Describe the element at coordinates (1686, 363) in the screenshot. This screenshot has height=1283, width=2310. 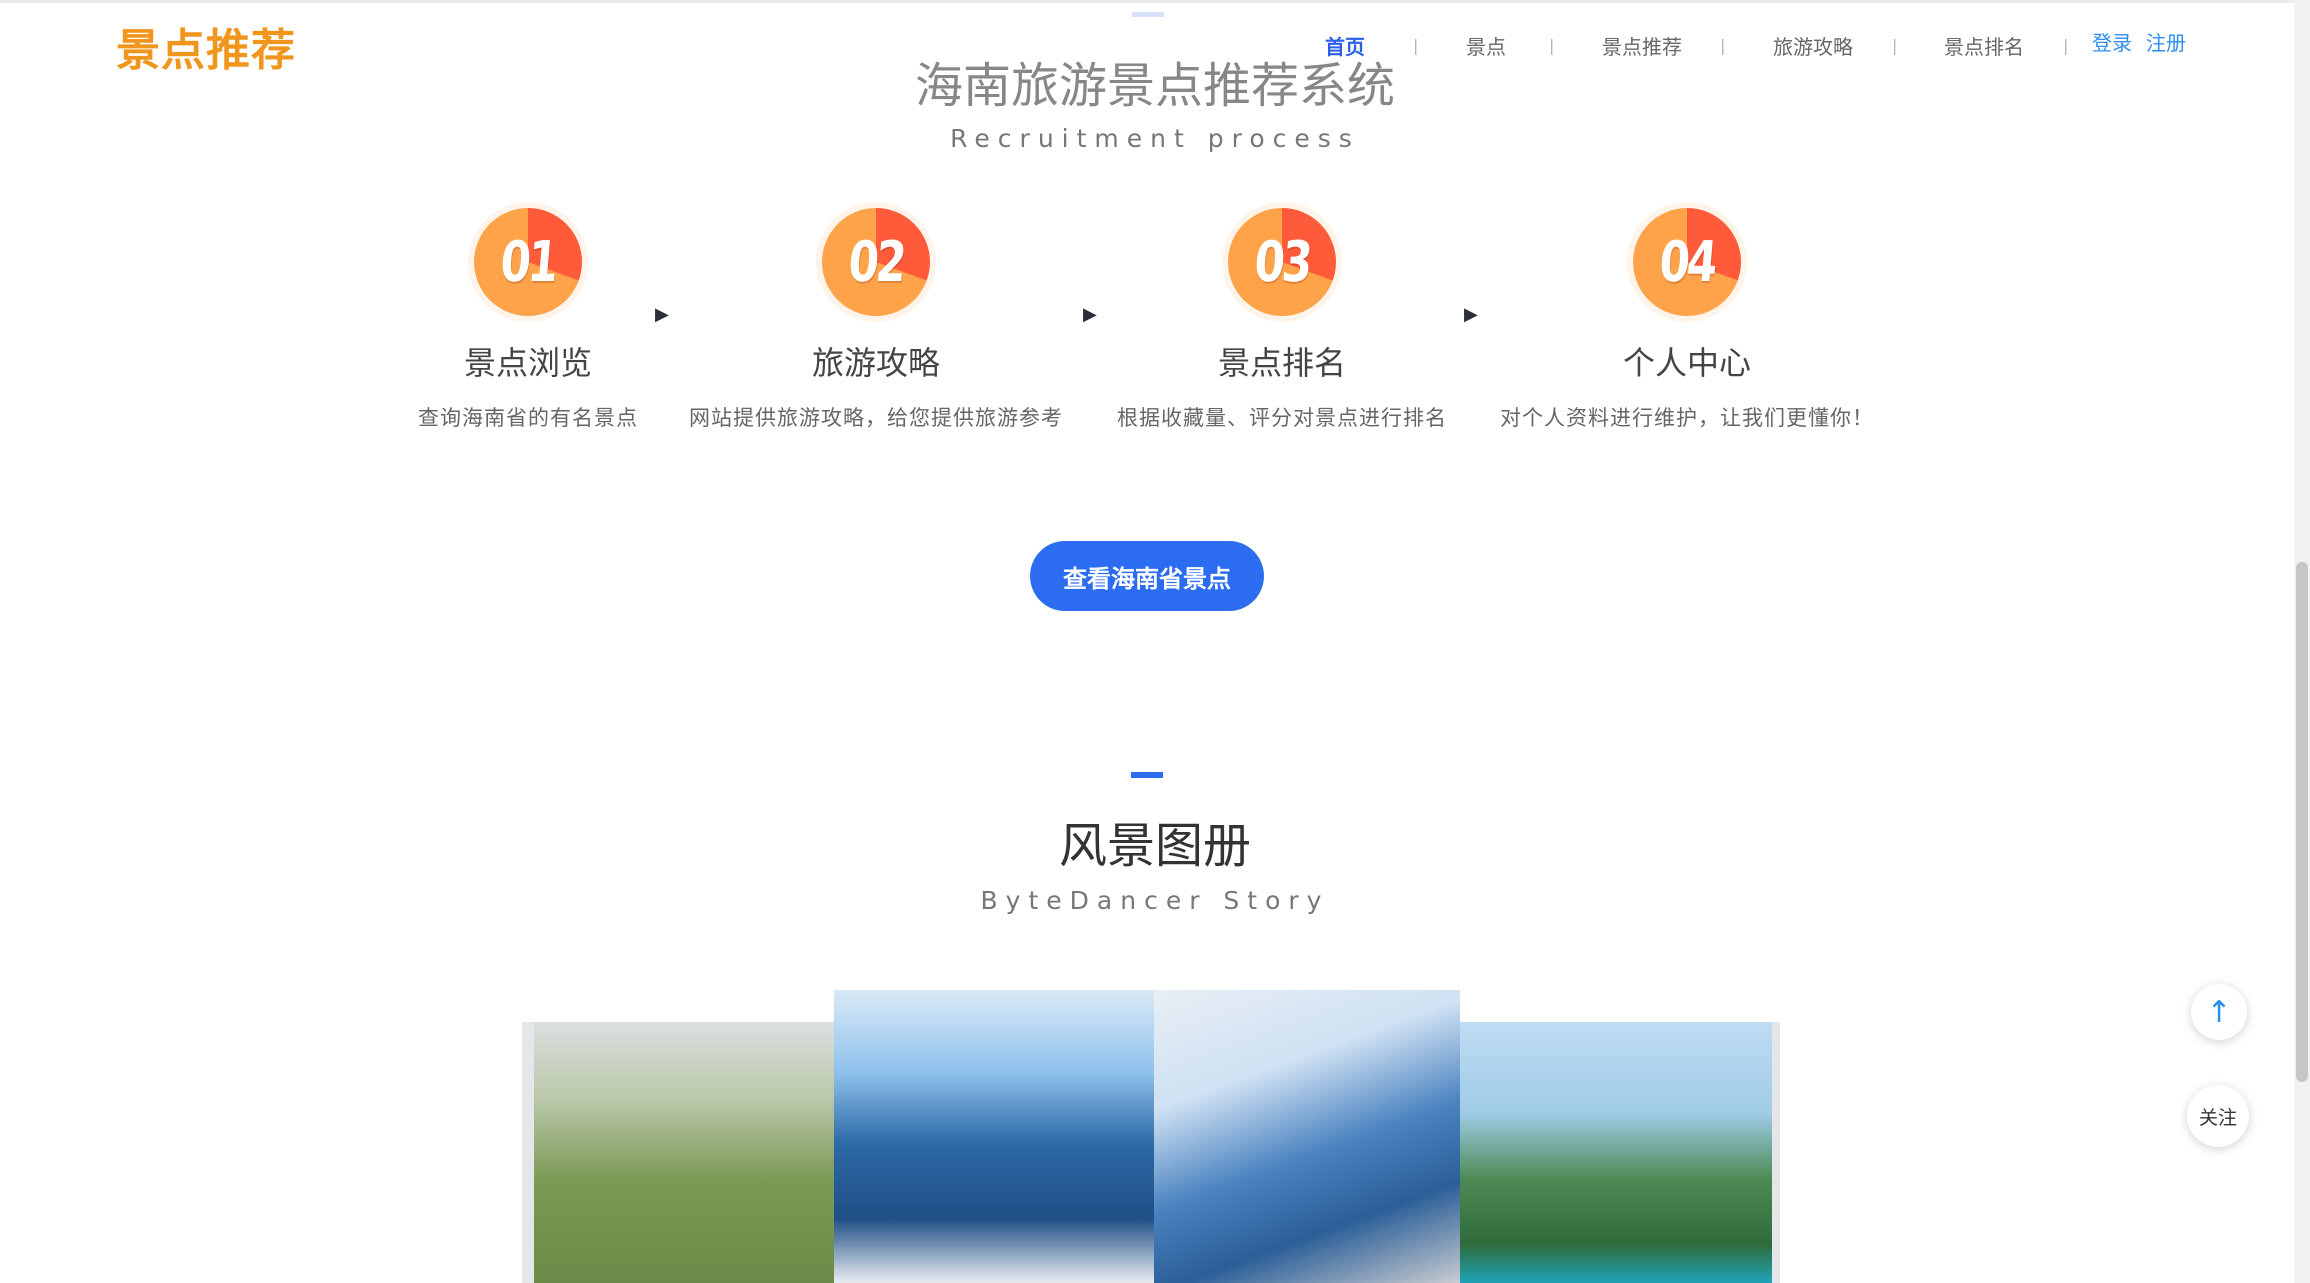
I see `step-title: 个人中心` at that location.